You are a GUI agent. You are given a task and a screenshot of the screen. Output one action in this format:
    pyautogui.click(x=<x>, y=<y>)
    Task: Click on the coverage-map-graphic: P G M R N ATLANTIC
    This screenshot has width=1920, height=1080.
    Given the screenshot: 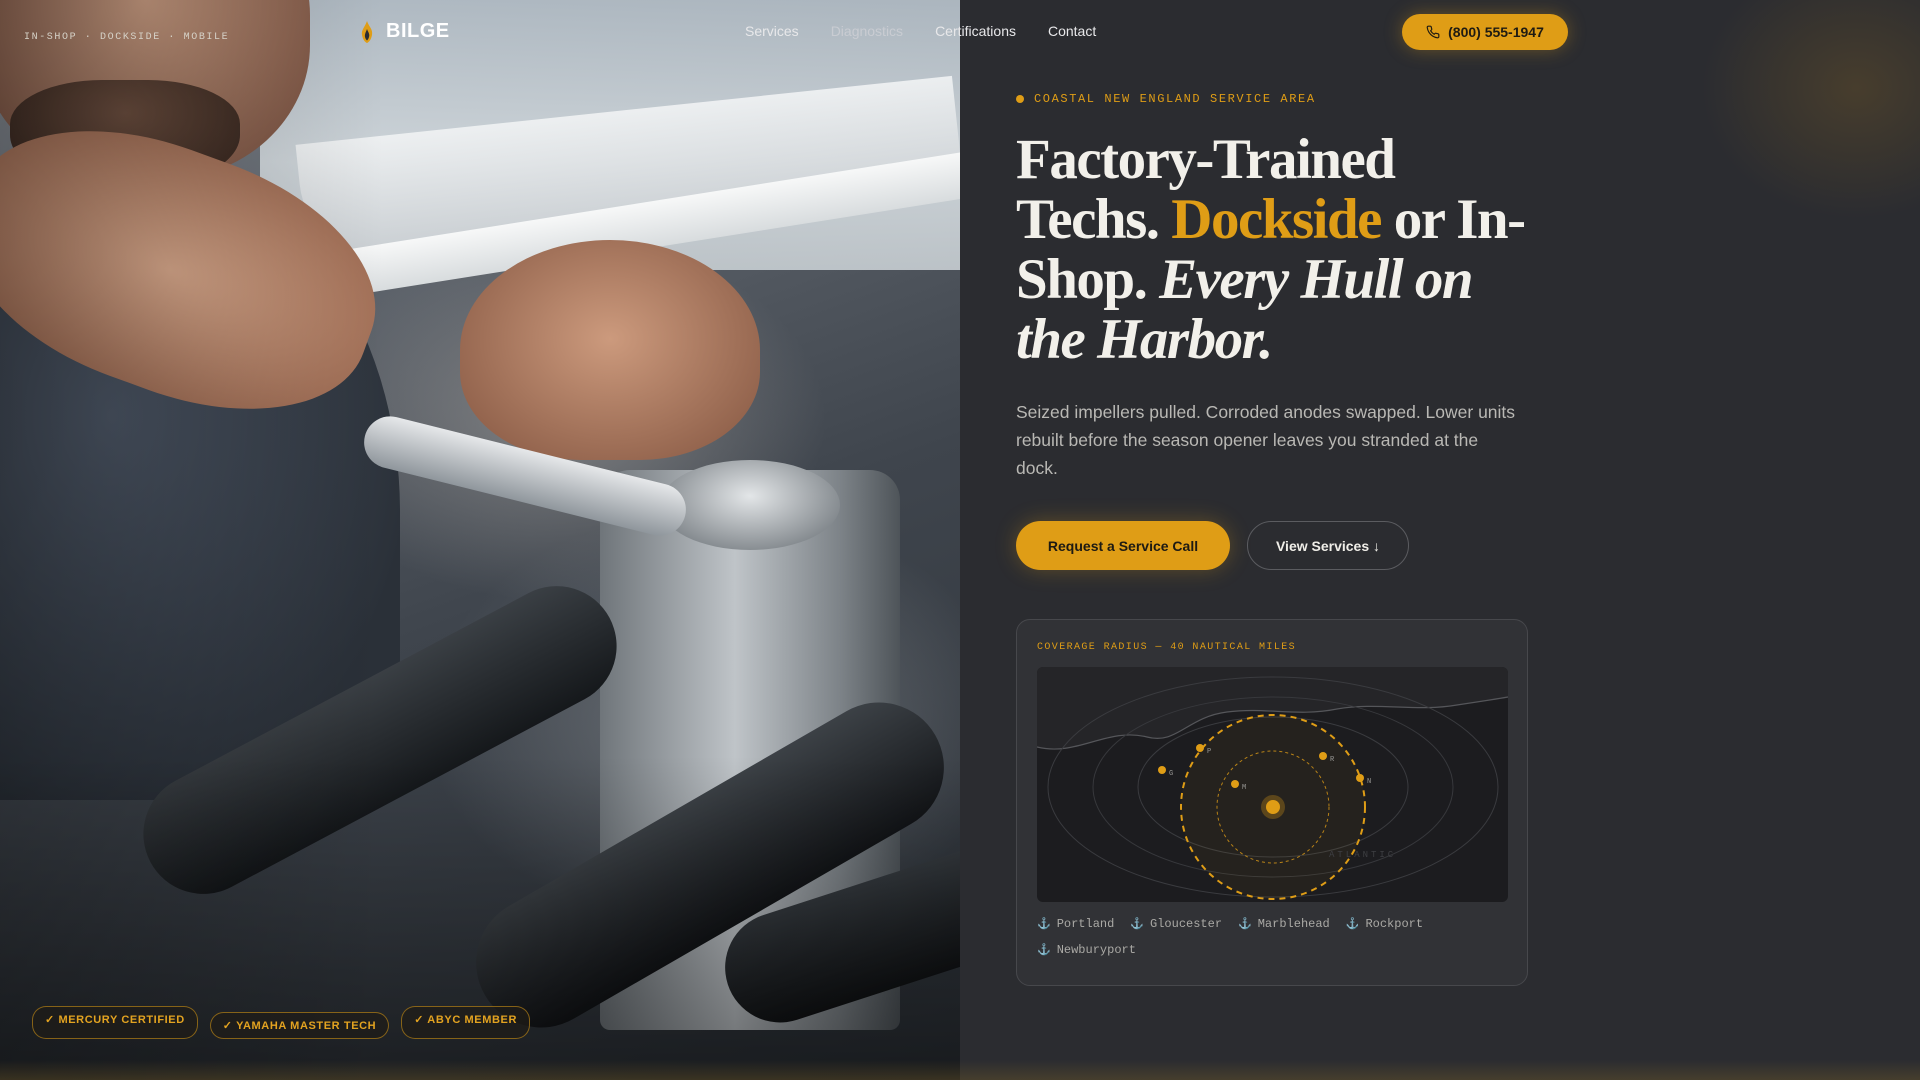 What is the action you would take?
    pyautogui.click(x=1272, y=783)
    